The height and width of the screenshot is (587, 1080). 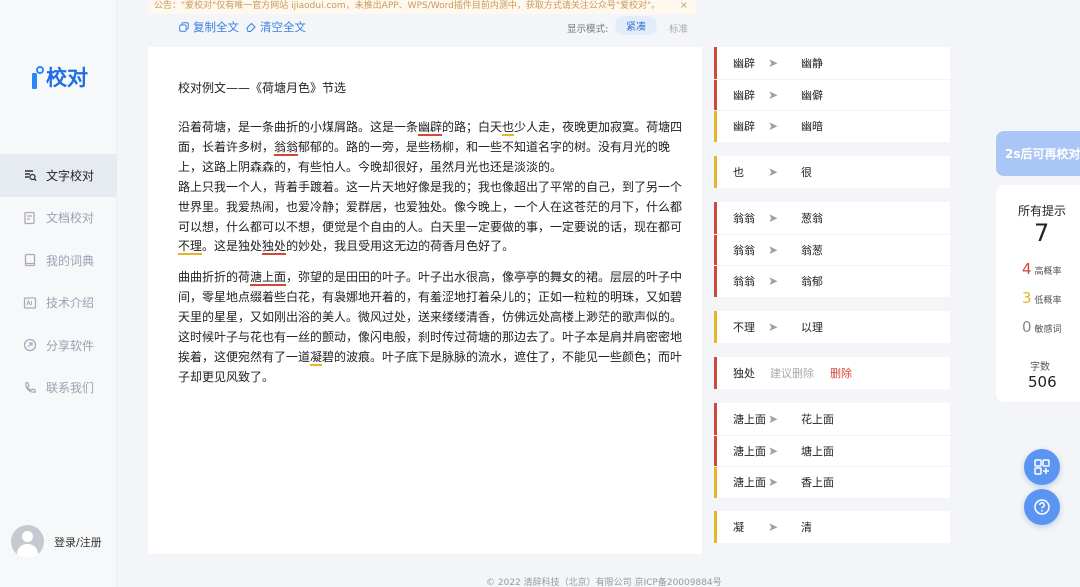 What do you see at coordinates (70, 345) in the screenshot?
I see `sidebar-item-label: 分享软件` at bounding box center [70, 345].